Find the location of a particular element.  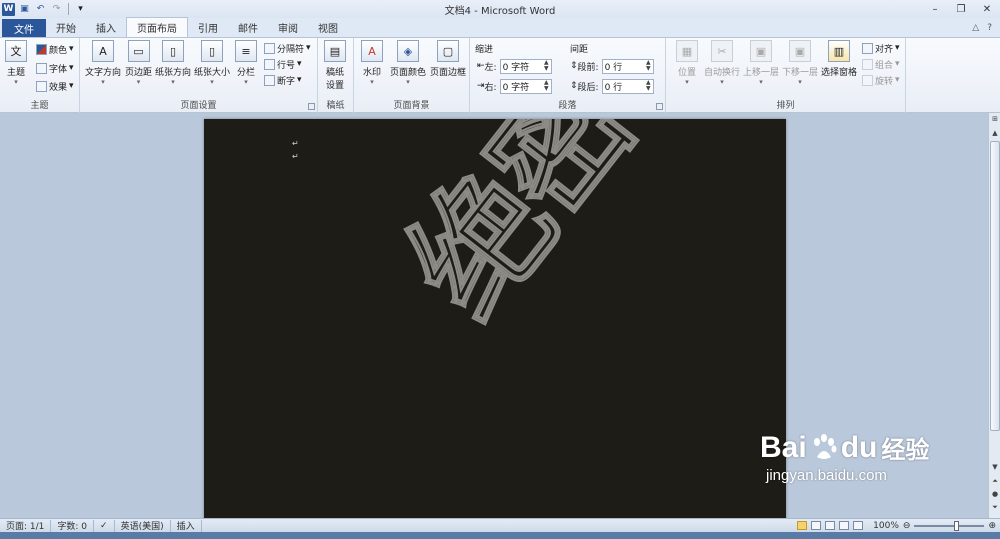

tab-page-layout: 页面布局 is located at coordinates (157, 27).